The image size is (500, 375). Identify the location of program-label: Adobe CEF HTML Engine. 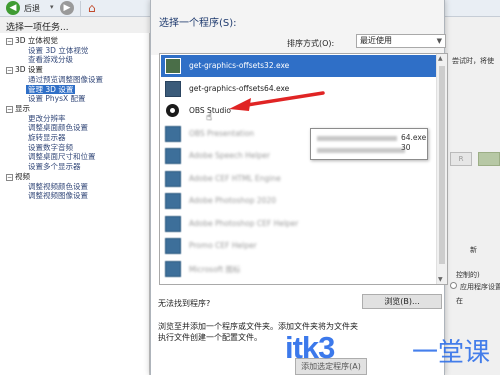
(235, 178).